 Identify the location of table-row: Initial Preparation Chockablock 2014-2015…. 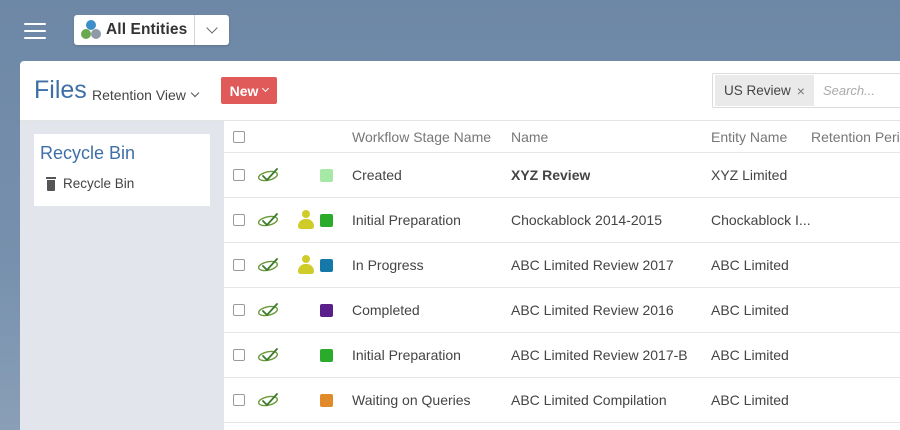
(562, 220).